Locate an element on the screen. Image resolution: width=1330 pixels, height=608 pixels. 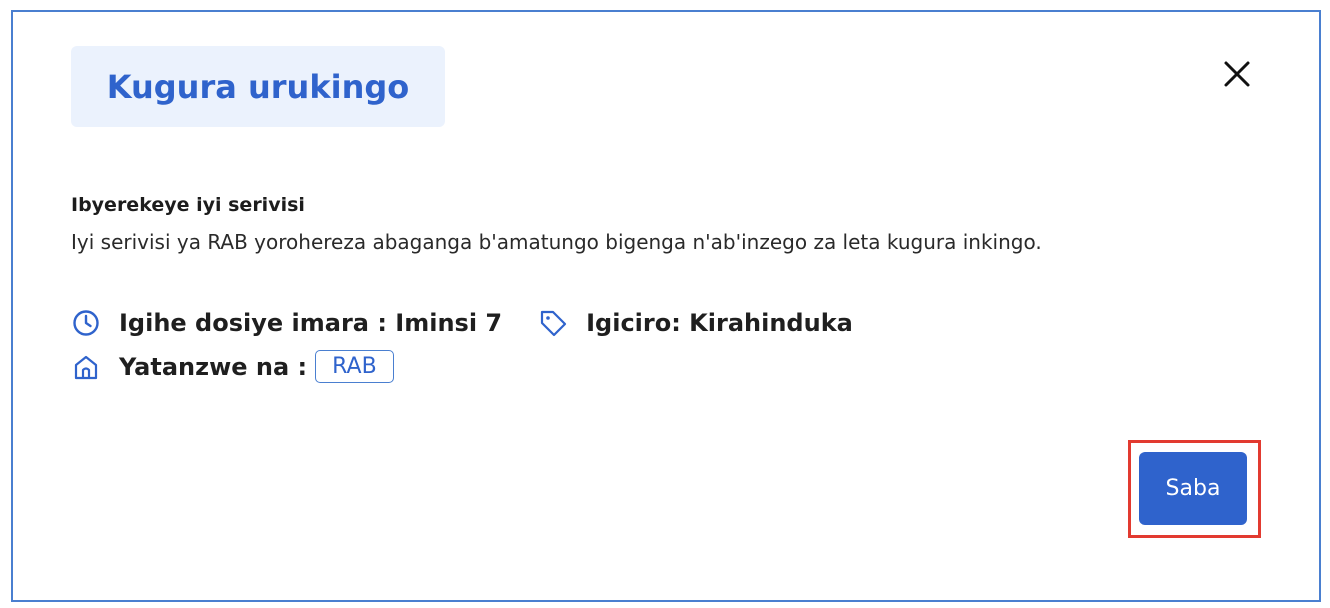
title-banner: Kugura urukingo is located at coordinates (258, 86).